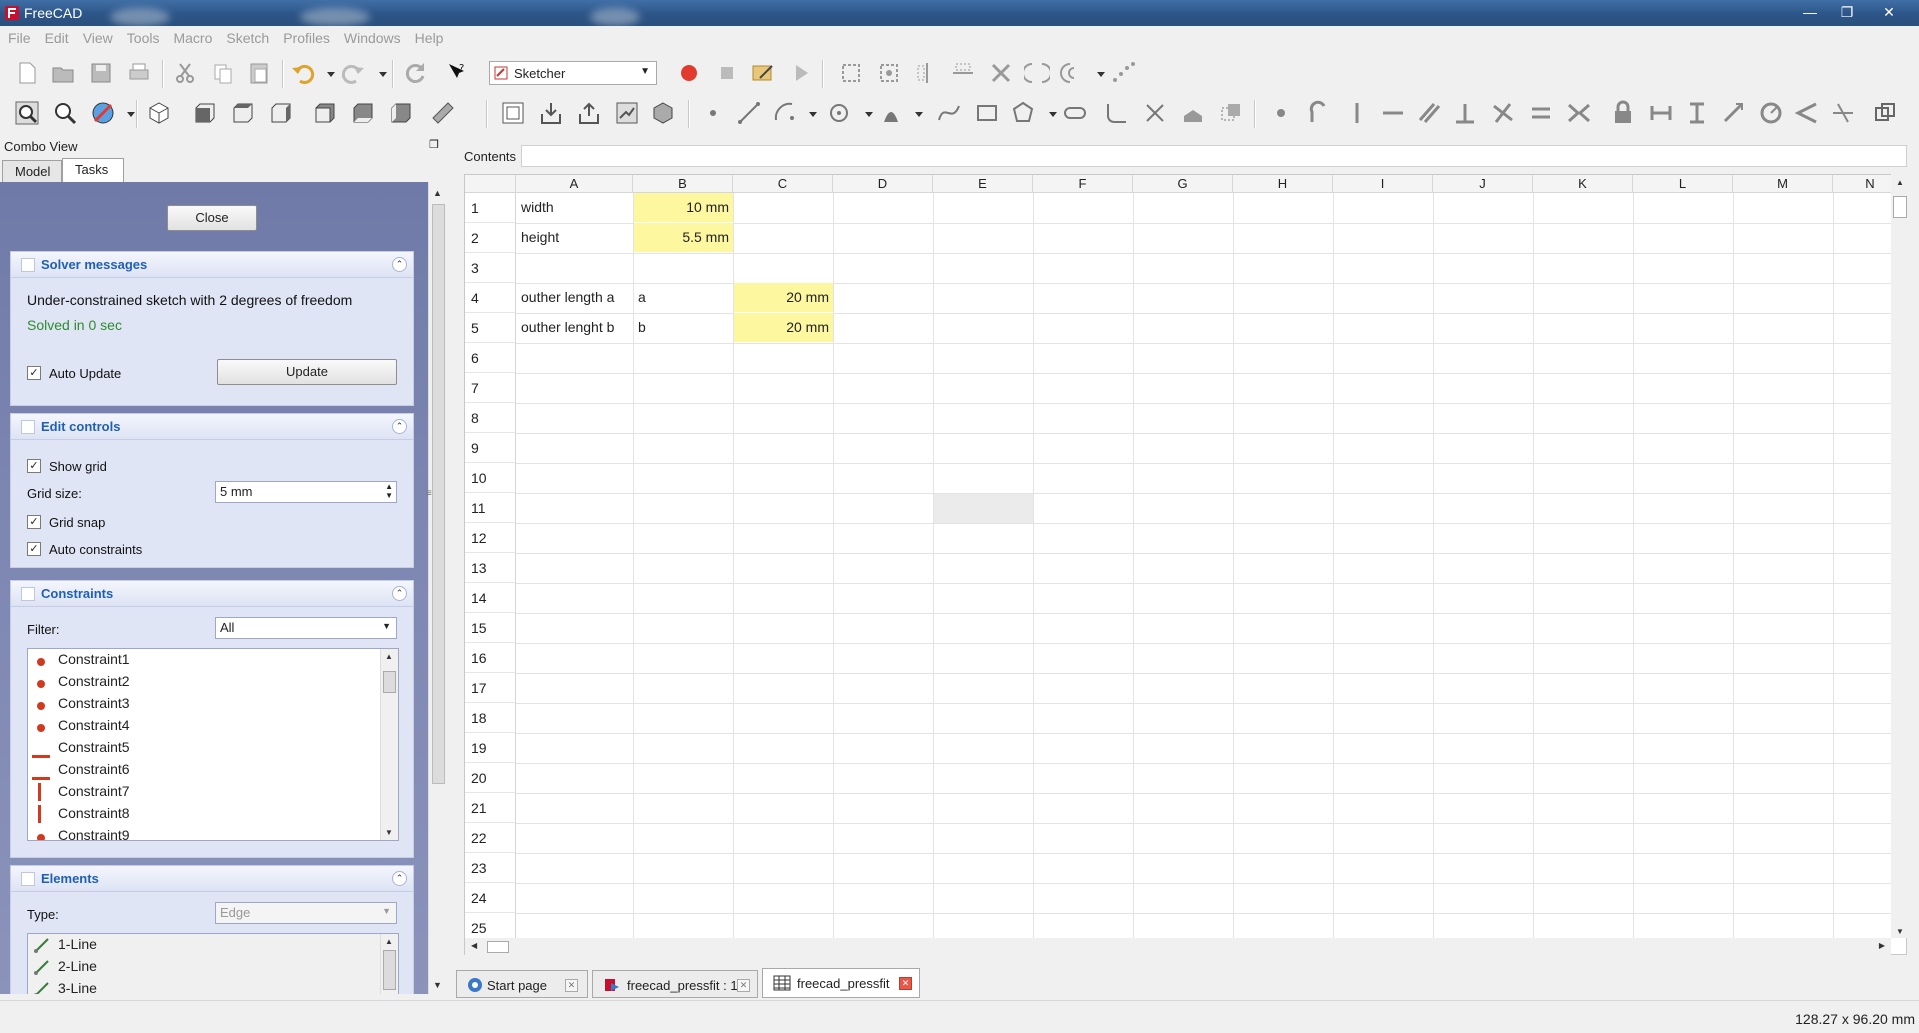  I want to click on lock-constraint-icon, so click(1623, 113).